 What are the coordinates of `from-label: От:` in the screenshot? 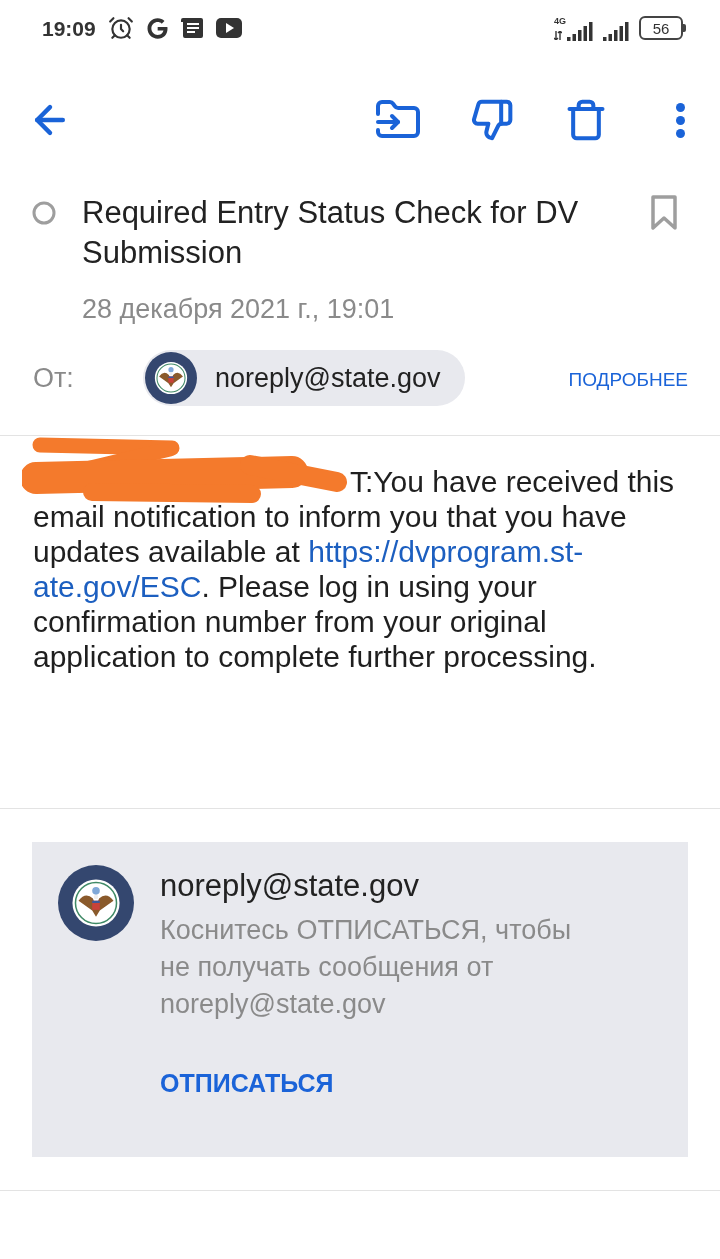 It's located at (54, 378).